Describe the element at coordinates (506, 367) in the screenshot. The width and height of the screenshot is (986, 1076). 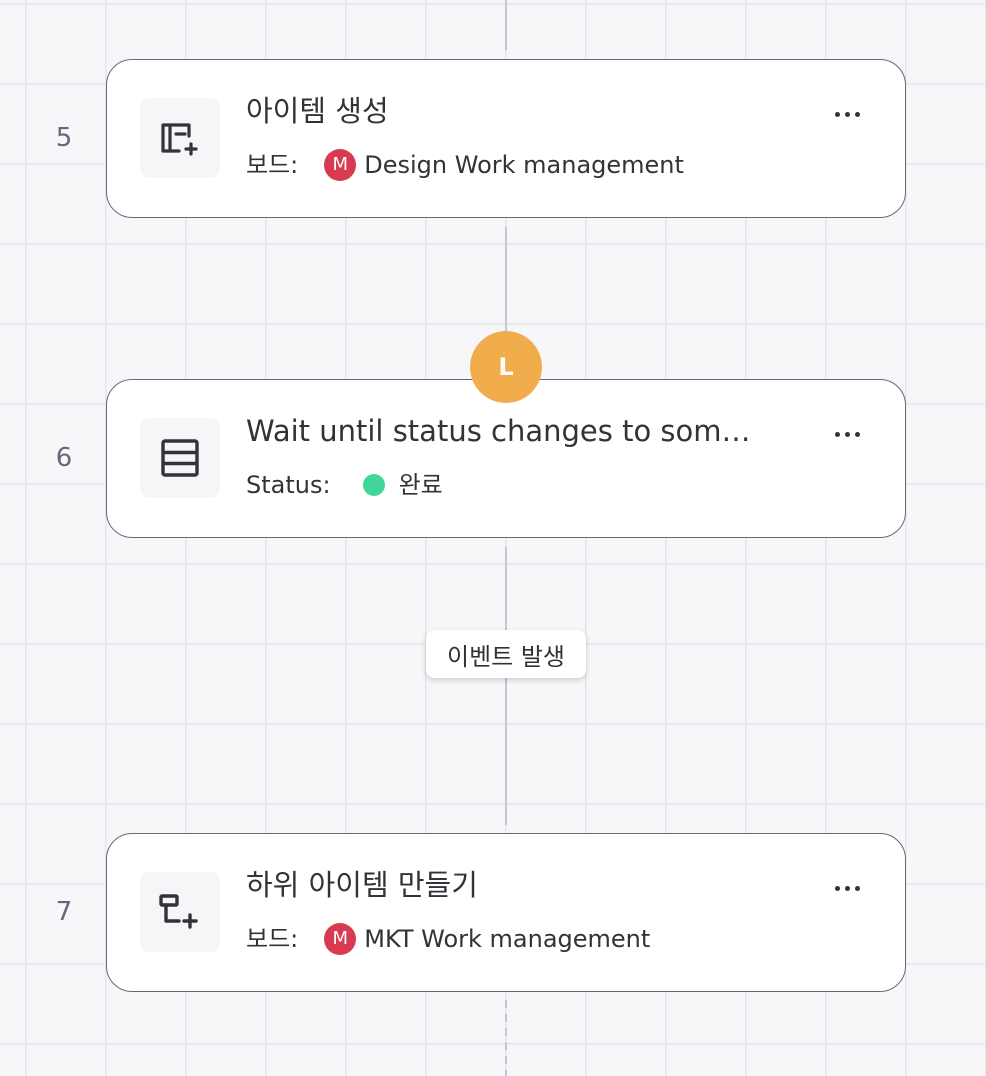
I see `user-avatar: L` at that location.